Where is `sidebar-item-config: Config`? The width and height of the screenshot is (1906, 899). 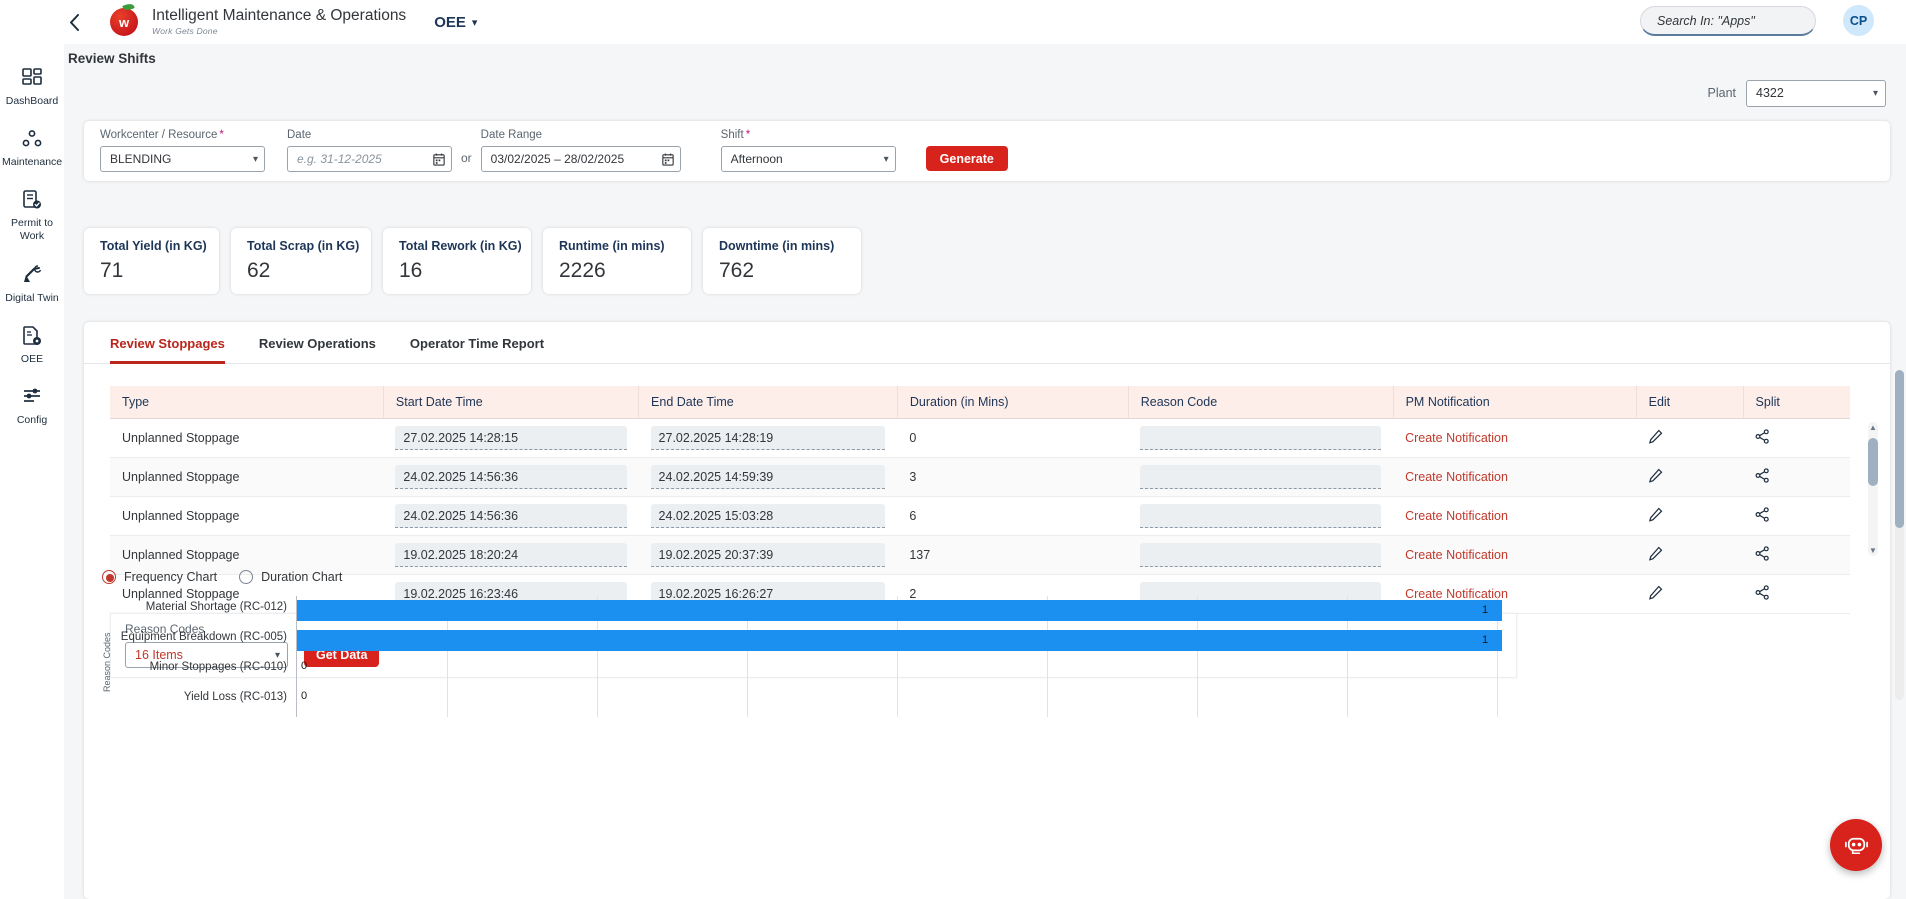
sidebar-item-config: Config is located at coordinates (32, 405).